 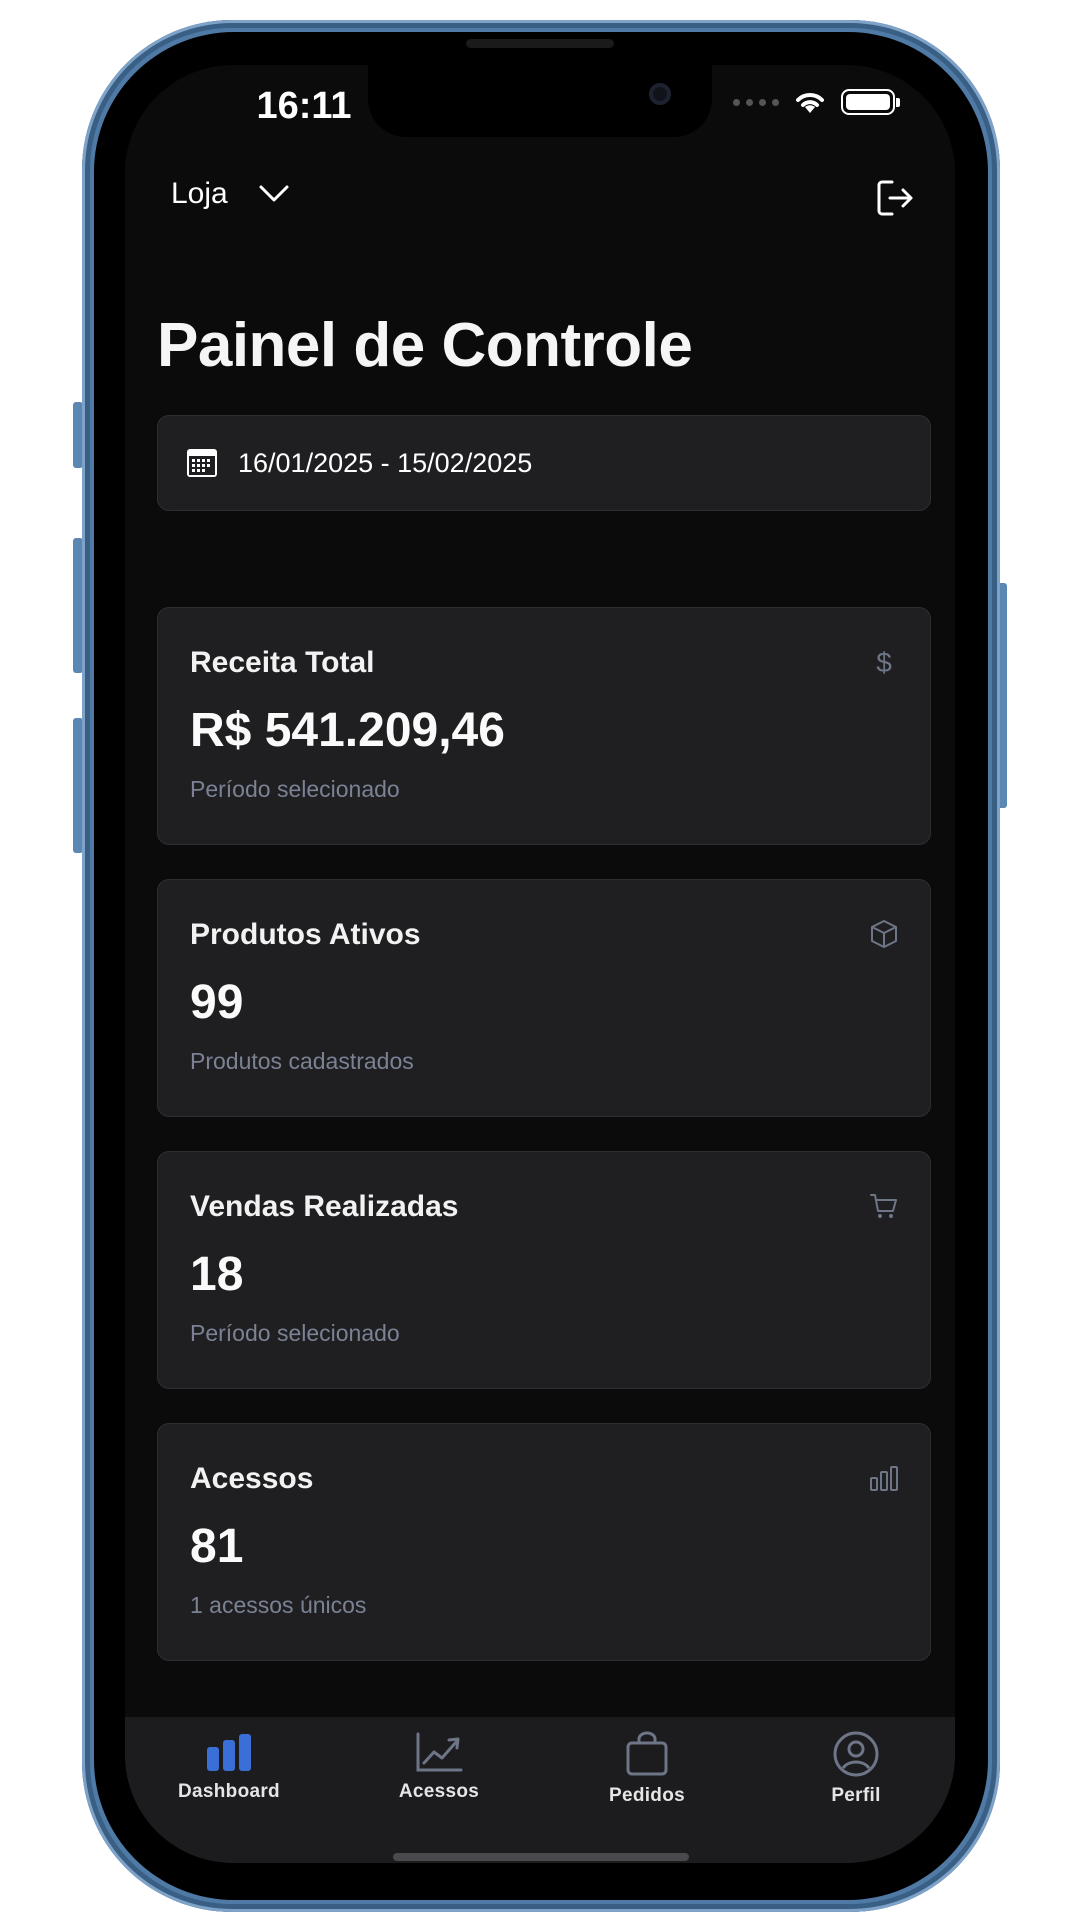 I want to click on tab-label: Perfil, so click(x=856, y=1795).